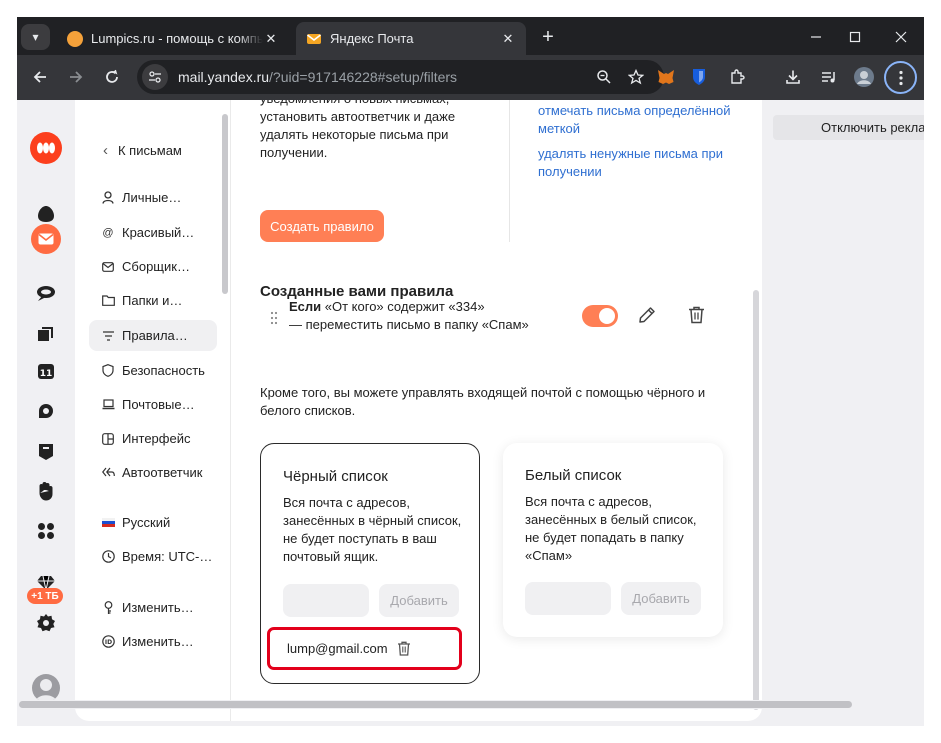  What do you see at coordinates (177, 38) in the screenshot?
I see `tab-title: Lumpics.ru - помощь с компьютером` at bounding box center [177, 38].